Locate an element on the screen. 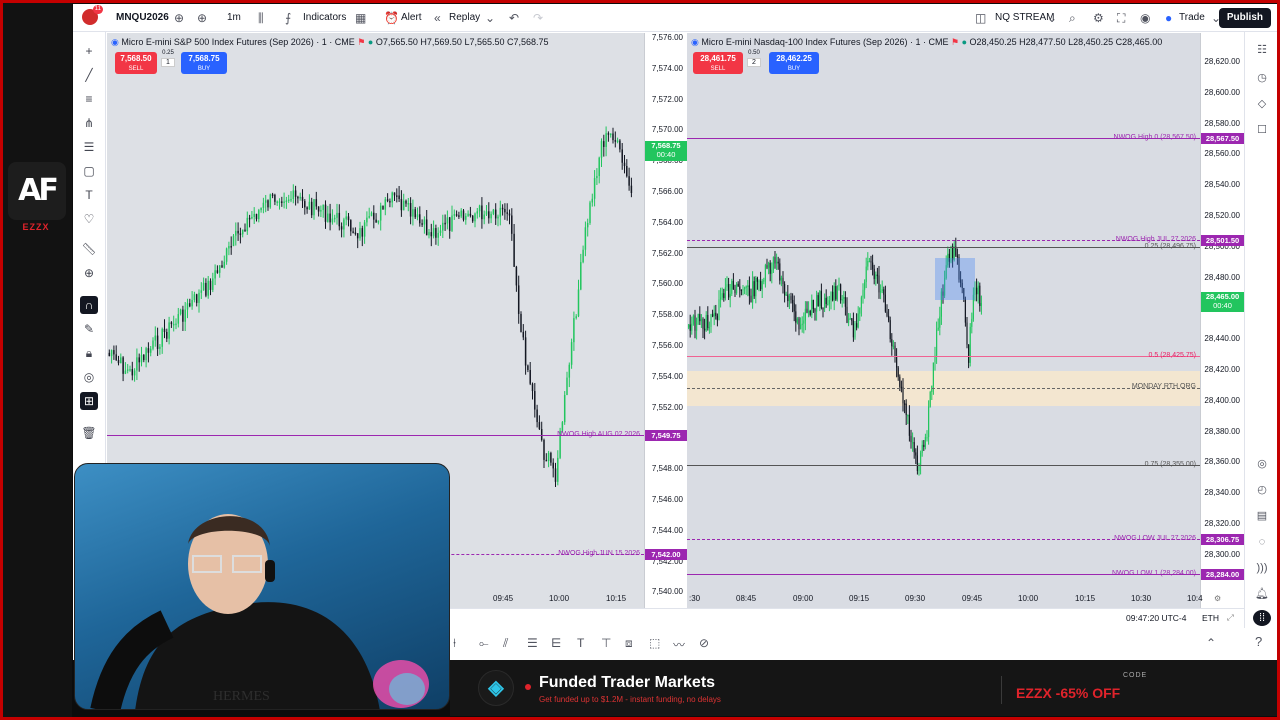  object-tree-icon: ◇ is located at coordinates (1262, 104).